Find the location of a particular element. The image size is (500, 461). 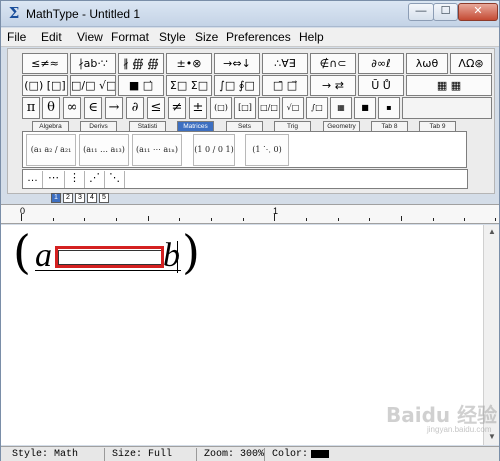

template-3x3-matrix: (a₁₁ … a₁₃) is located at coordinates (104, 150).